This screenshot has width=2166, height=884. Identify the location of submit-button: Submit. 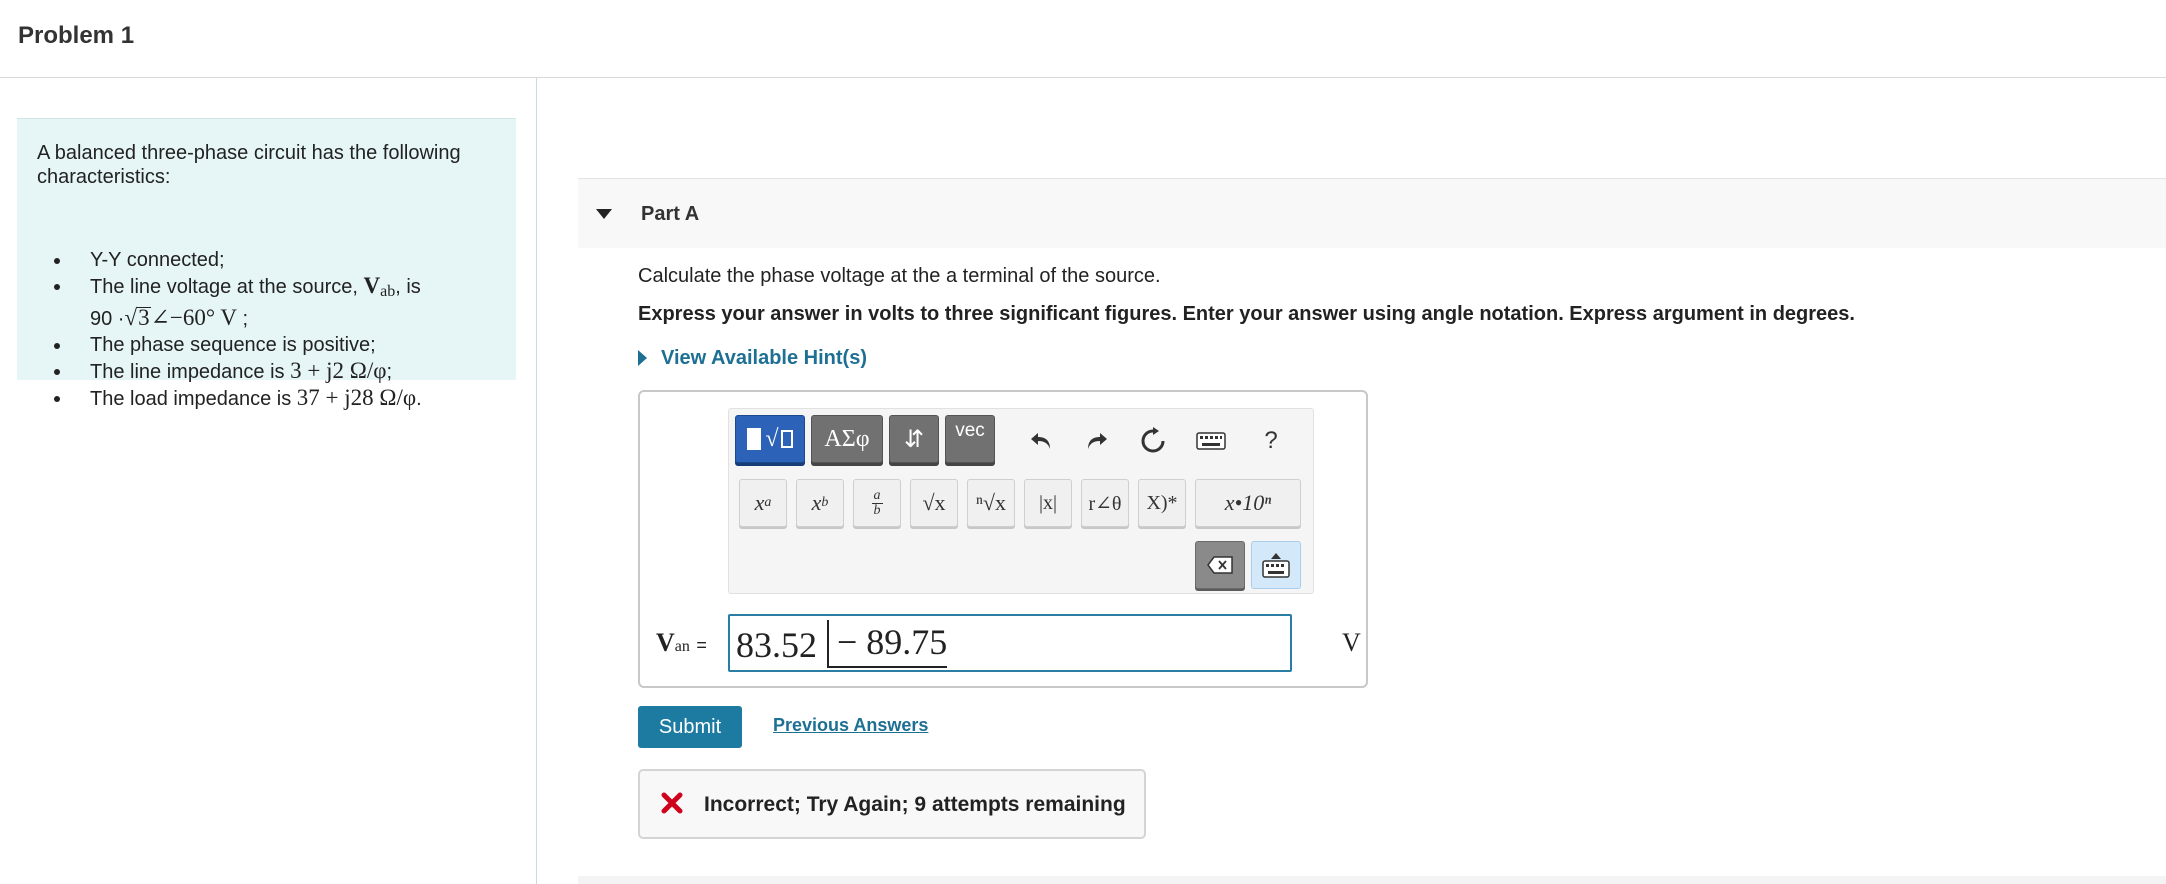
(690, 727).